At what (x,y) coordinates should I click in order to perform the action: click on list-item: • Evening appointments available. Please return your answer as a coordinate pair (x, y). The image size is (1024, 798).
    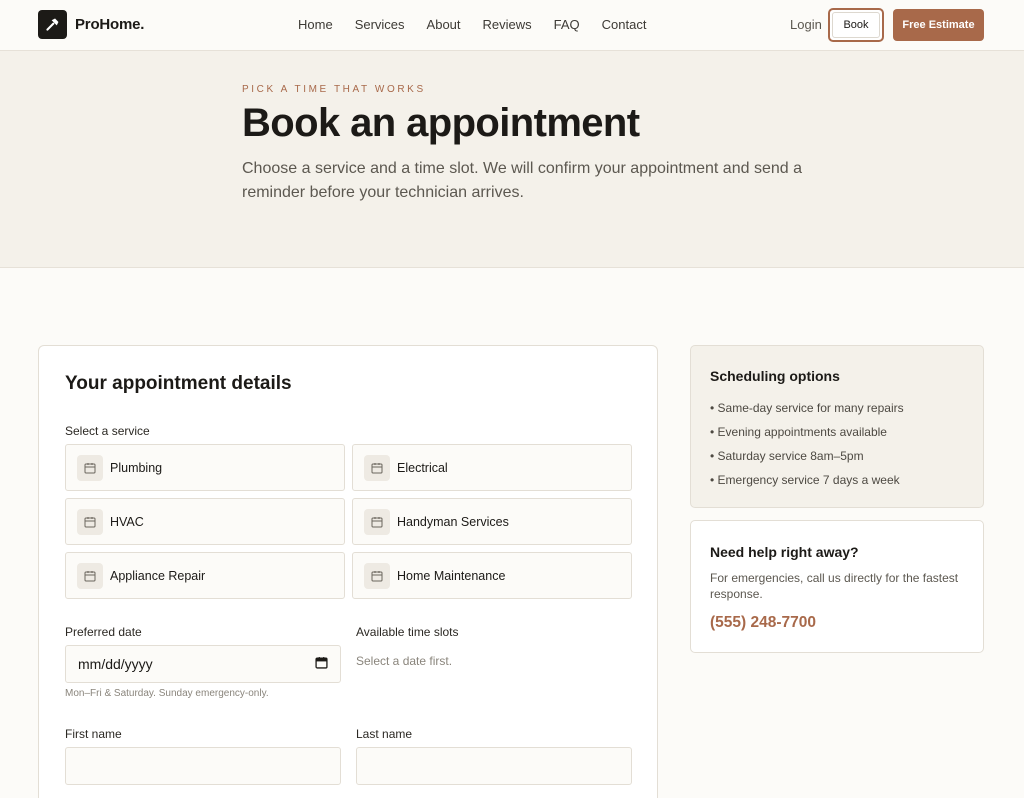
    Looking at the image, I should click on (798, 432).